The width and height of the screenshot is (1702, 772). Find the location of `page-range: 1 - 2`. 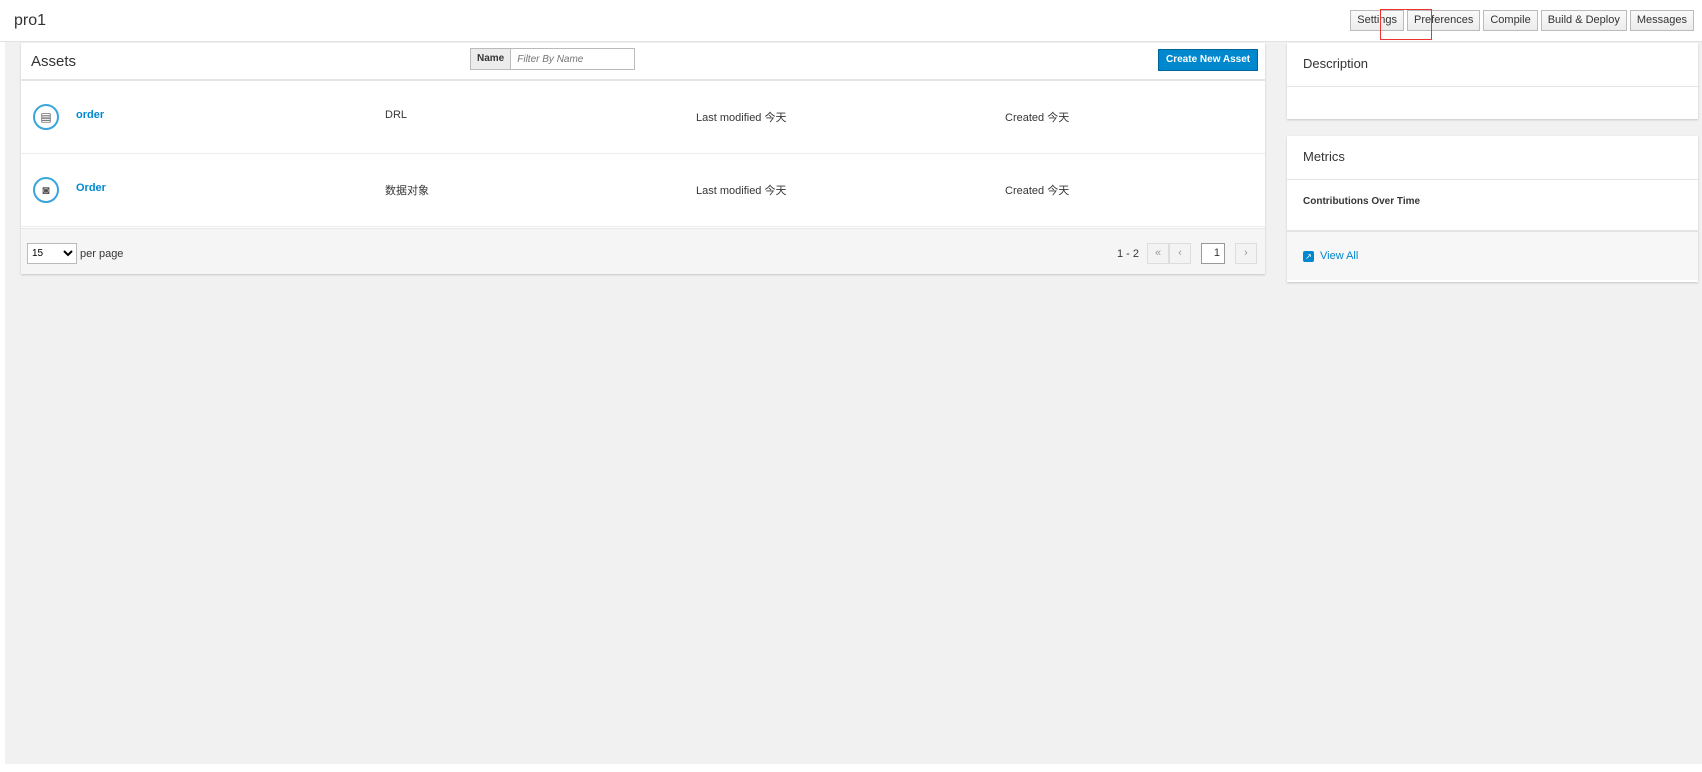

page-range: 1 - 2 is located at coordinates (1127, 253).